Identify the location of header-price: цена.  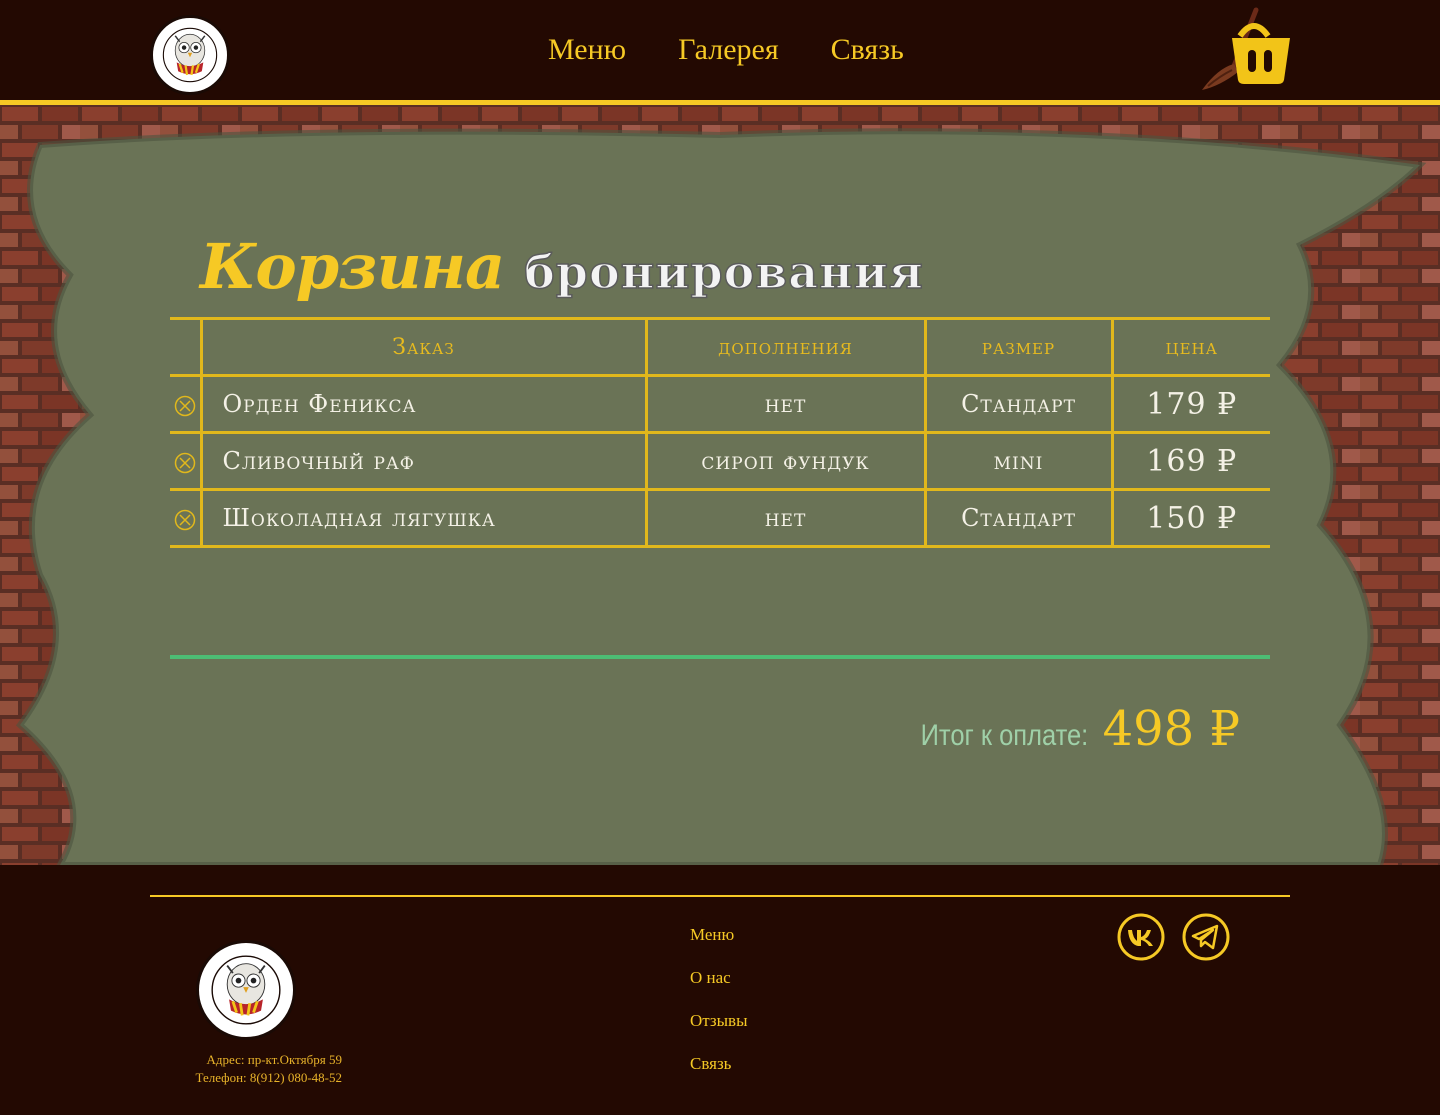
(1190, 347).